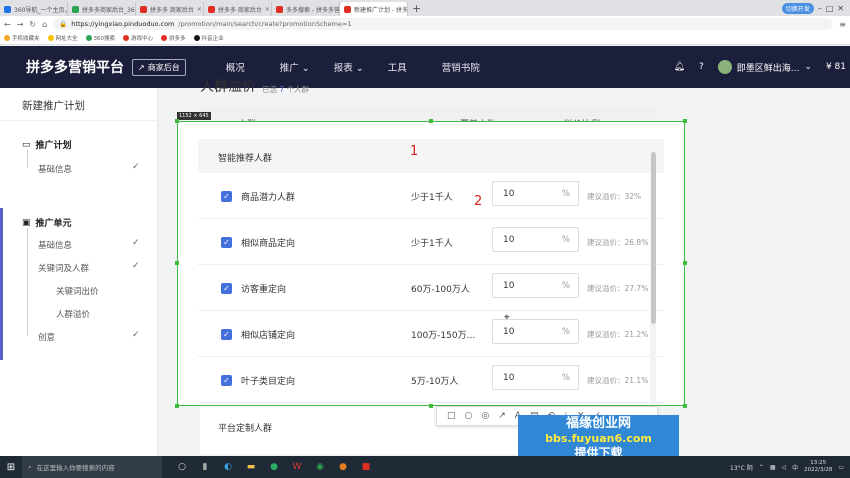 The image size is (850, 478). What do you see at coordinates (469, 416) in the screenshot?
I see `ellipse-tool-icon: ○` at bounding box center [469, 416].